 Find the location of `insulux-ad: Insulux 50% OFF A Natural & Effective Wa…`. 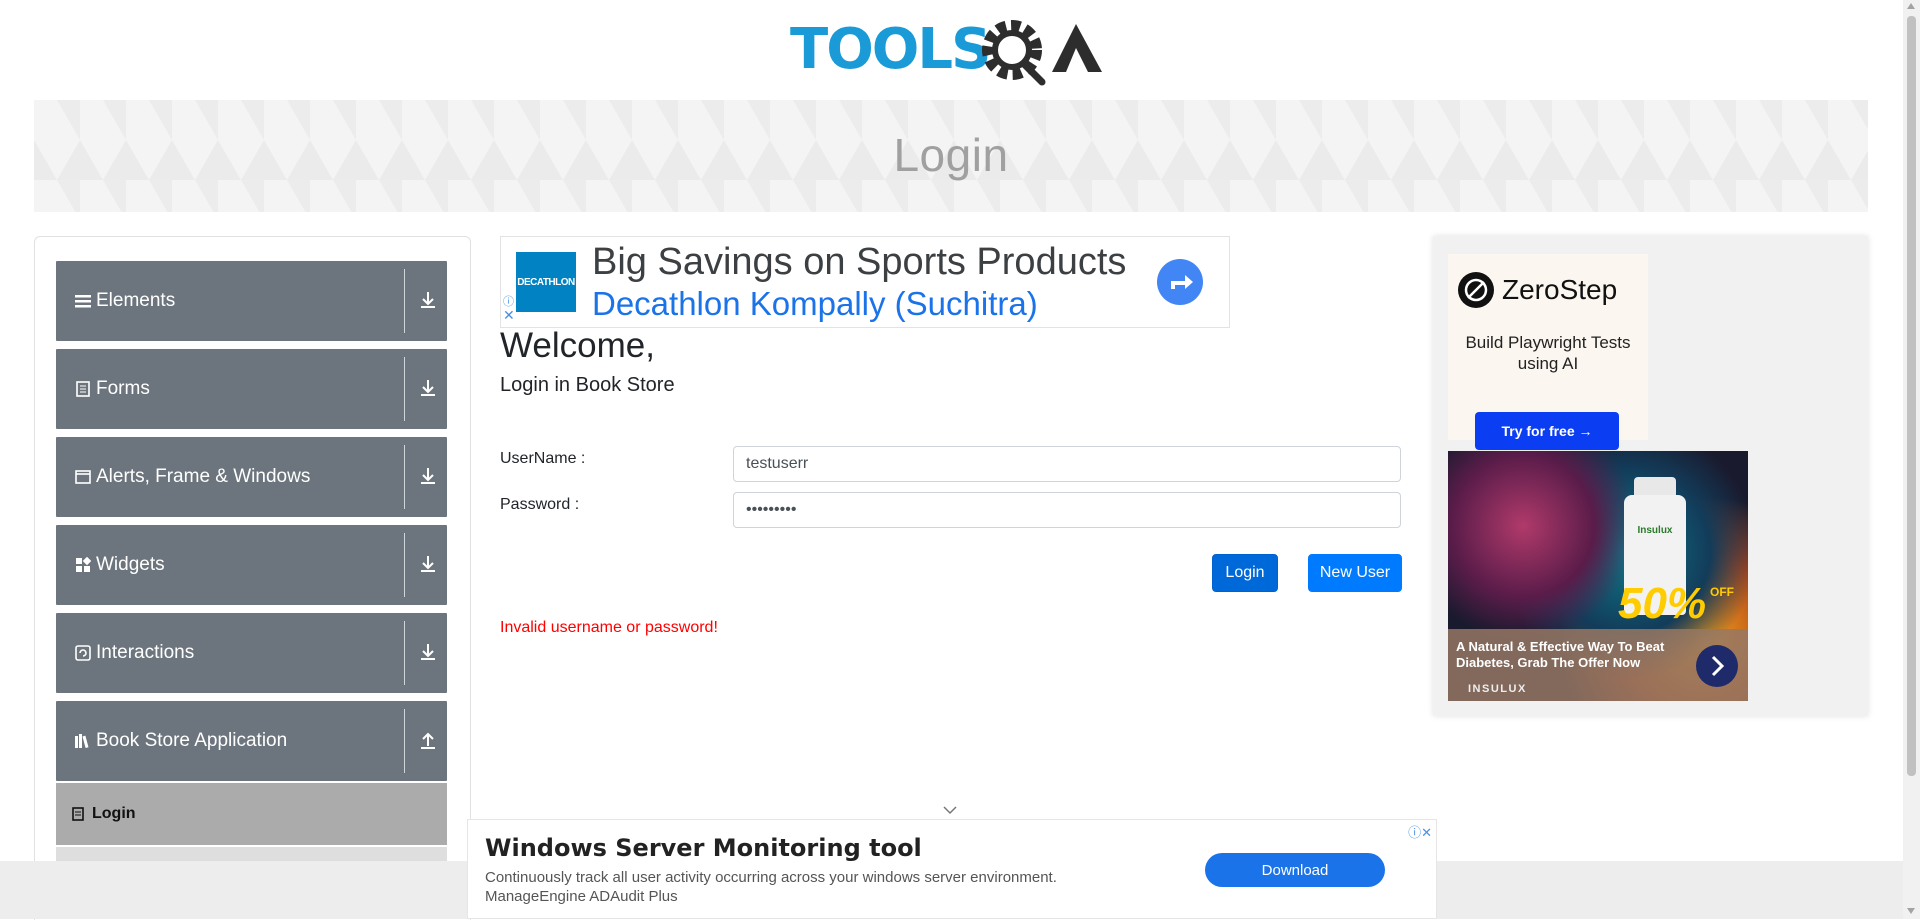

insulux-ad: Insulux 50% OFF A Natural & Effective Wa… is located at coordinates (1598, 576).